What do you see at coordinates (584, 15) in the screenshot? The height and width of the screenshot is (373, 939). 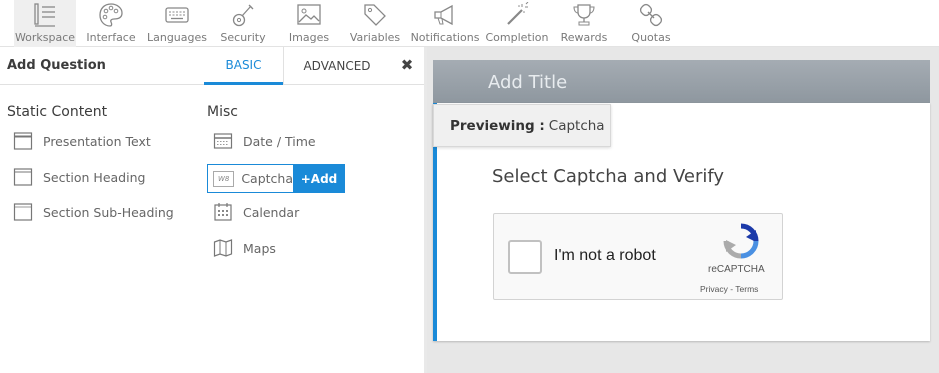 I see `trophy-icon` at bounding box center [584, 15].